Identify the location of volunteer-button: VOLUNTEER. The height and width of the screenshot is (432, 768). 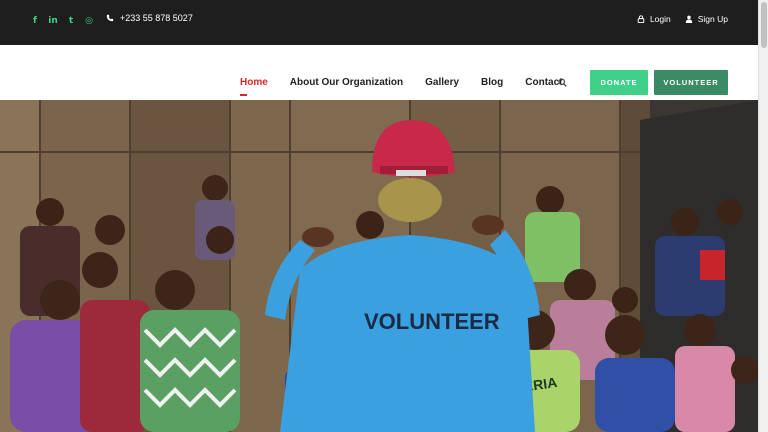
(691, 82).